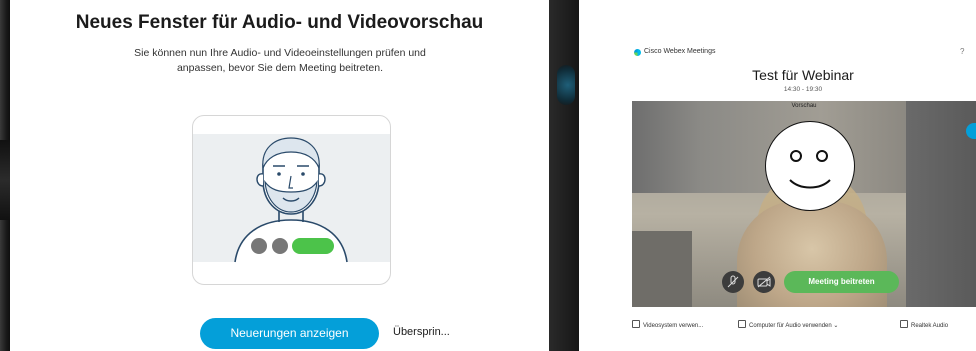 This screenshot has width=976, height=351. What do you see at coordinates (904, 324) in the screenshot?
I see `microphone-icon` at bounding box center [904, 324].